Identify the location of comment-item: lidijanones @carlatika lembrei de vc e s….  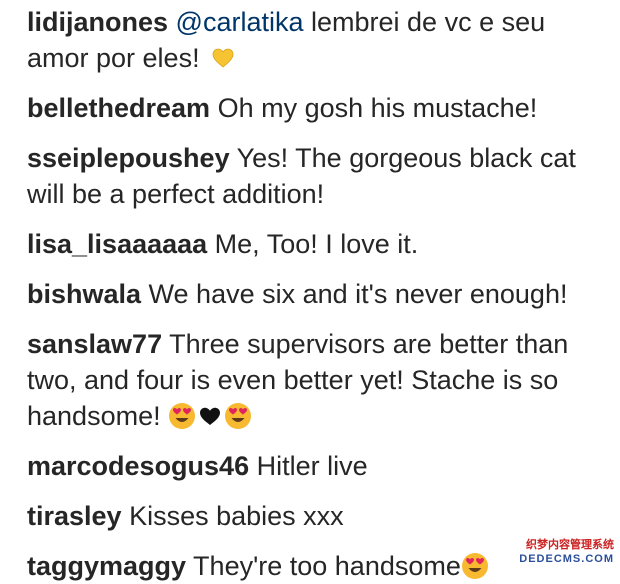
(319, 40).